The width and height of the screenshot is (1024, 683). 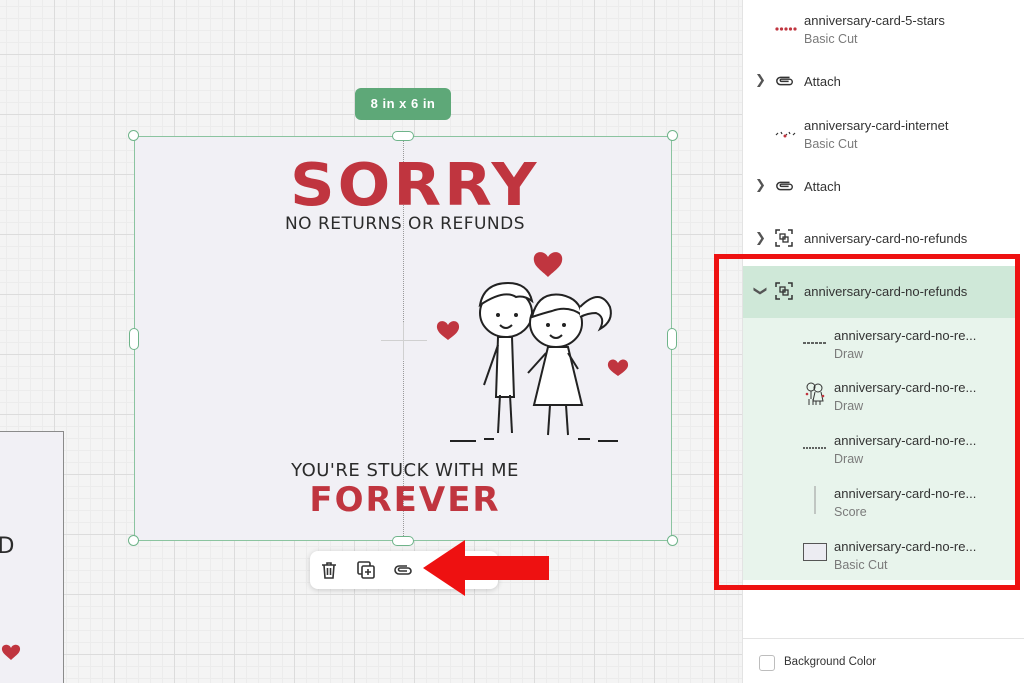 What do you see at coordinates (815, 393) in the screenshot?
I see `couple-thumbnail` at bounding box center [815, 393].